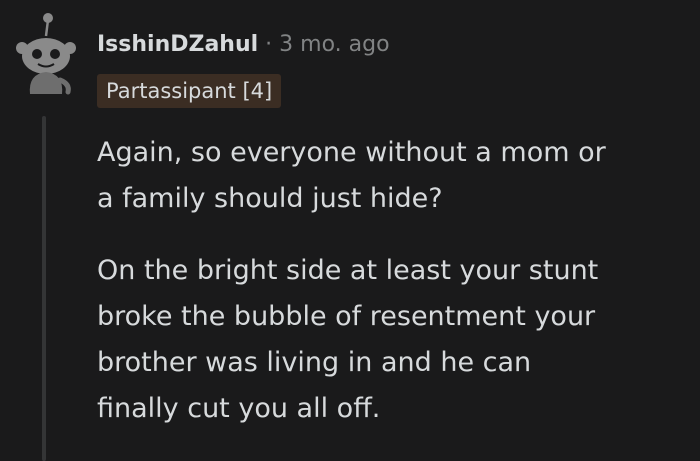  Describe the element at coordinates (334, 44) in the screenshot. I see `comment-timestamp: 3 mo. ago` at that location.